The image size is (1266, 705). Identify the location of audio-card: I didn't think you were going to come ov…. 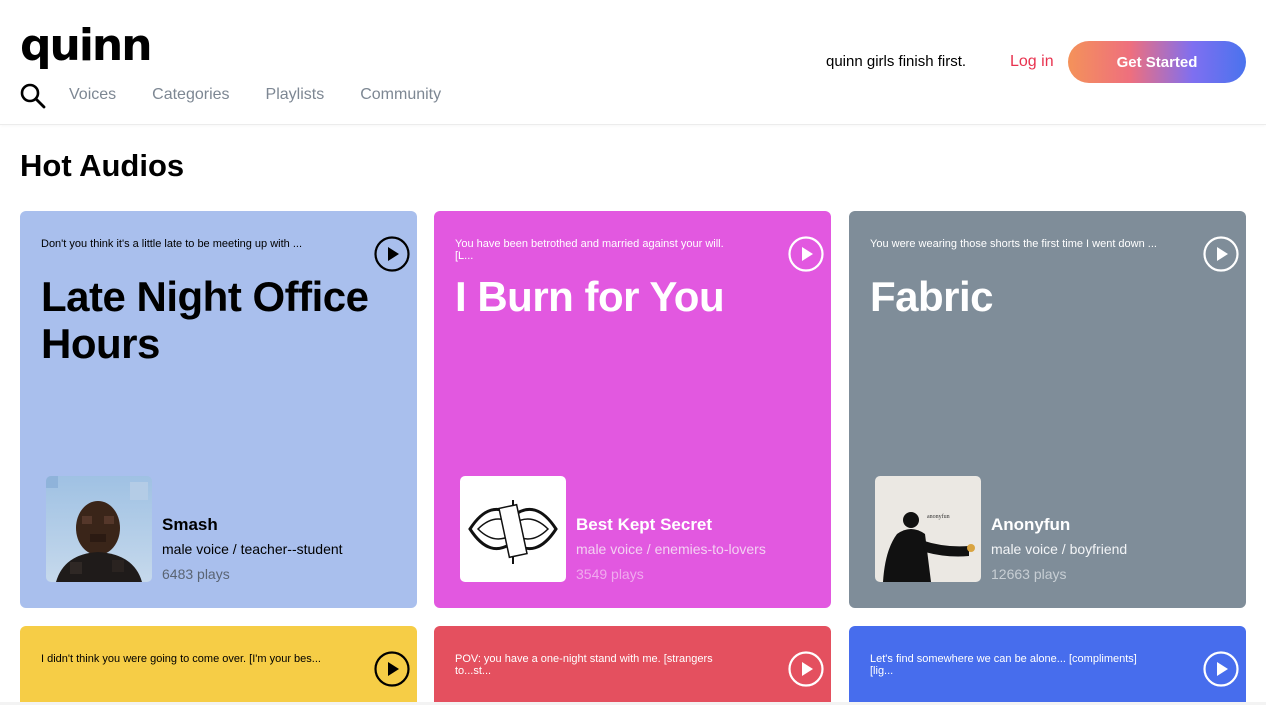
(218, 665).